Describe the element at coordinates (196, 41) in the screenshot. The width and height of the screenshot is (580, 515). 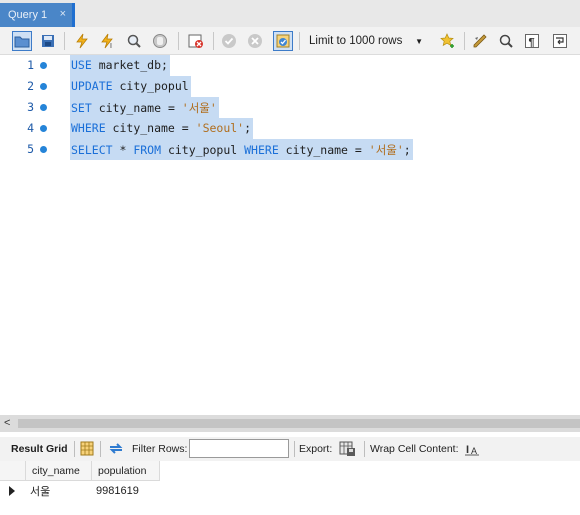
I see `toggle-error-icon` at that location.